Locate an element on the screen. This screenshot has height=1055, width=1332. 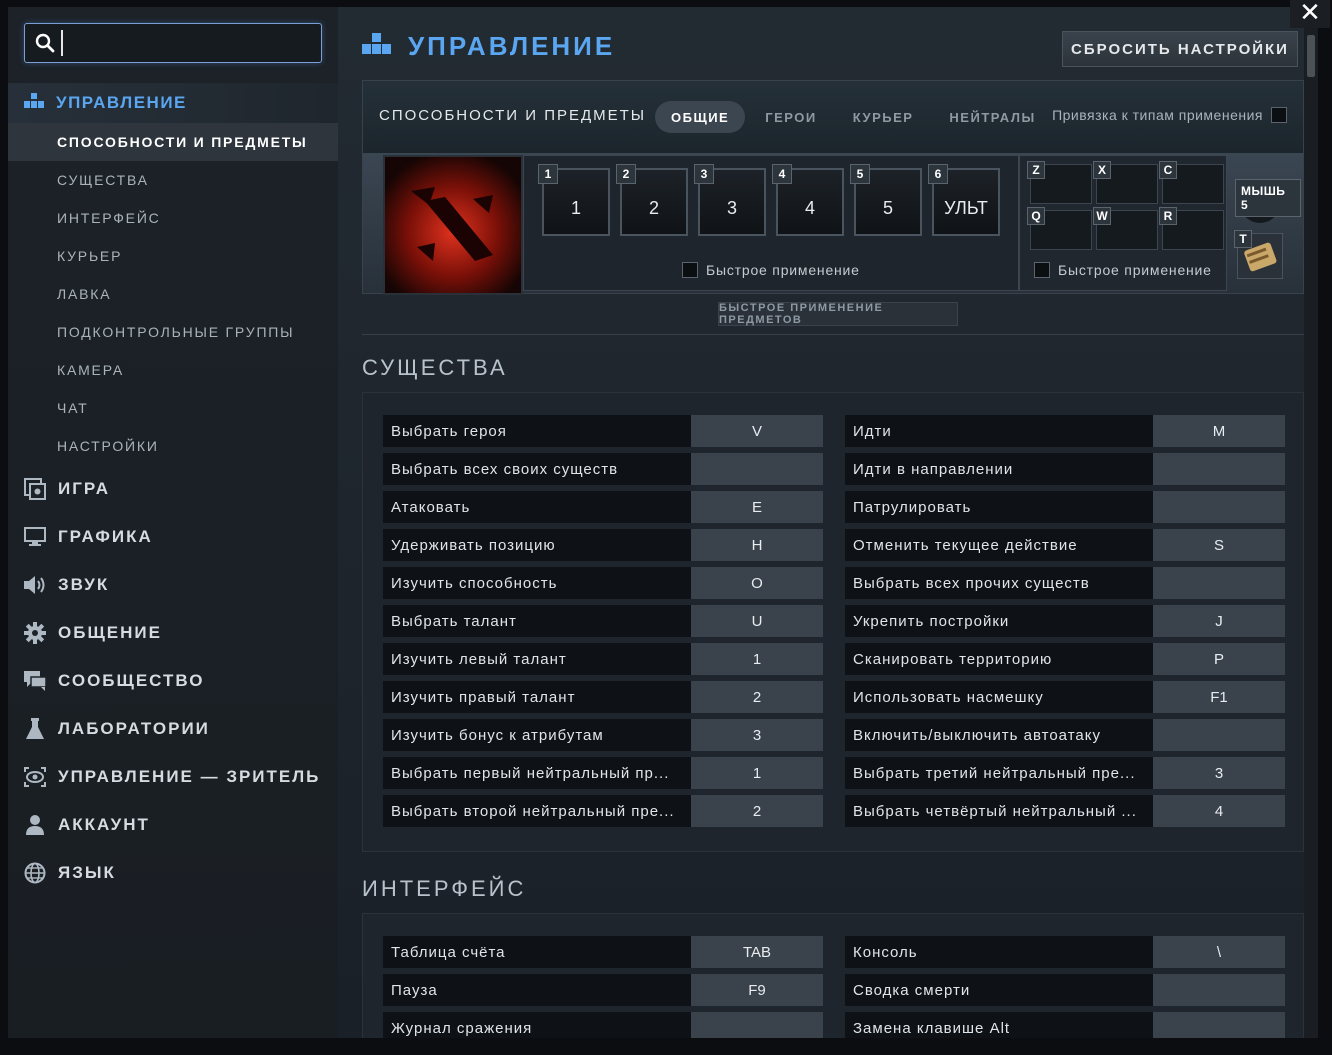
game-icon is located at coordinates (35, 489).